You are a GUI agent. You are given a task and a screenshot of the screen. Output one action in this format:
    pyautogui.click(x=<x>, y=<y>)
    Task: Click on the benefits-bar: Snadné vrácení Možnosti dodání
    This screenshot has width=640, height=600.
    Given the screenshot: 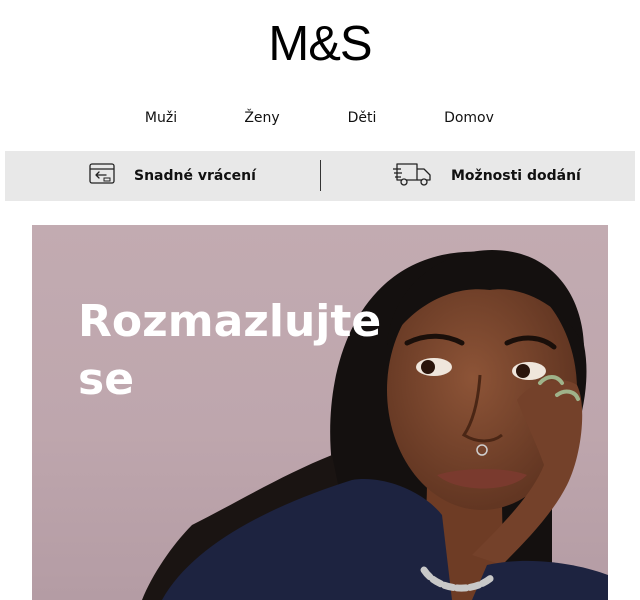 What is the action you would take?
    pyautogui.click(x=320, y=176)
    